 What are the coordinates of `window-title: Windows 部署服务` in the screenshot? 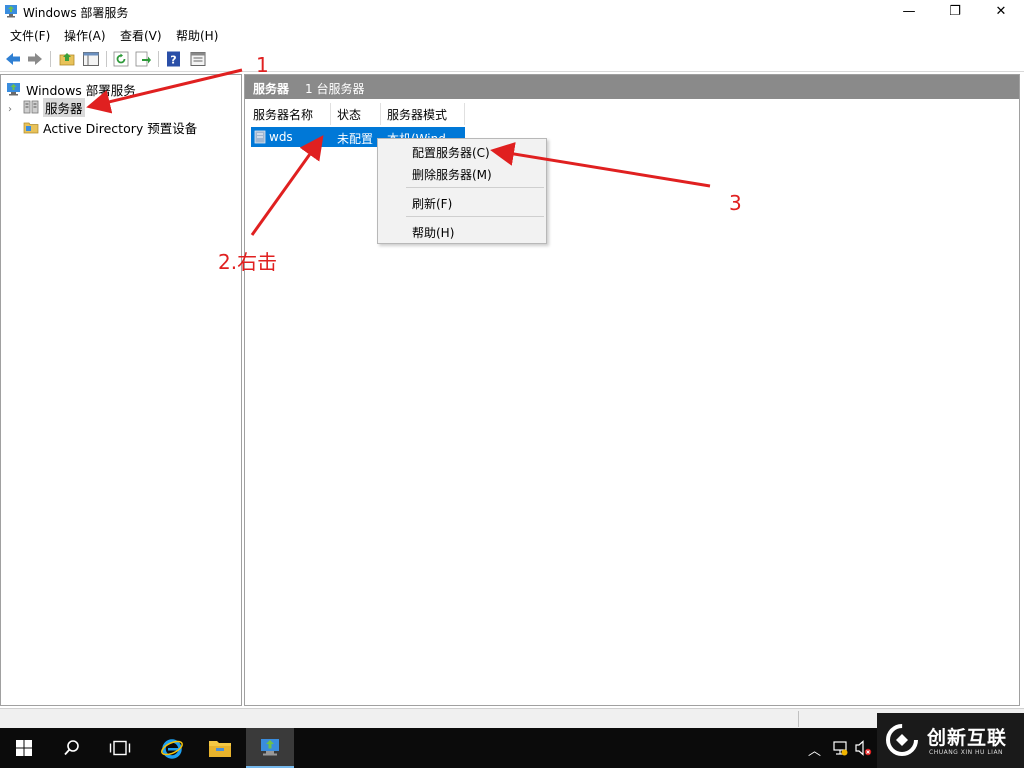 It's located at (76, 13).